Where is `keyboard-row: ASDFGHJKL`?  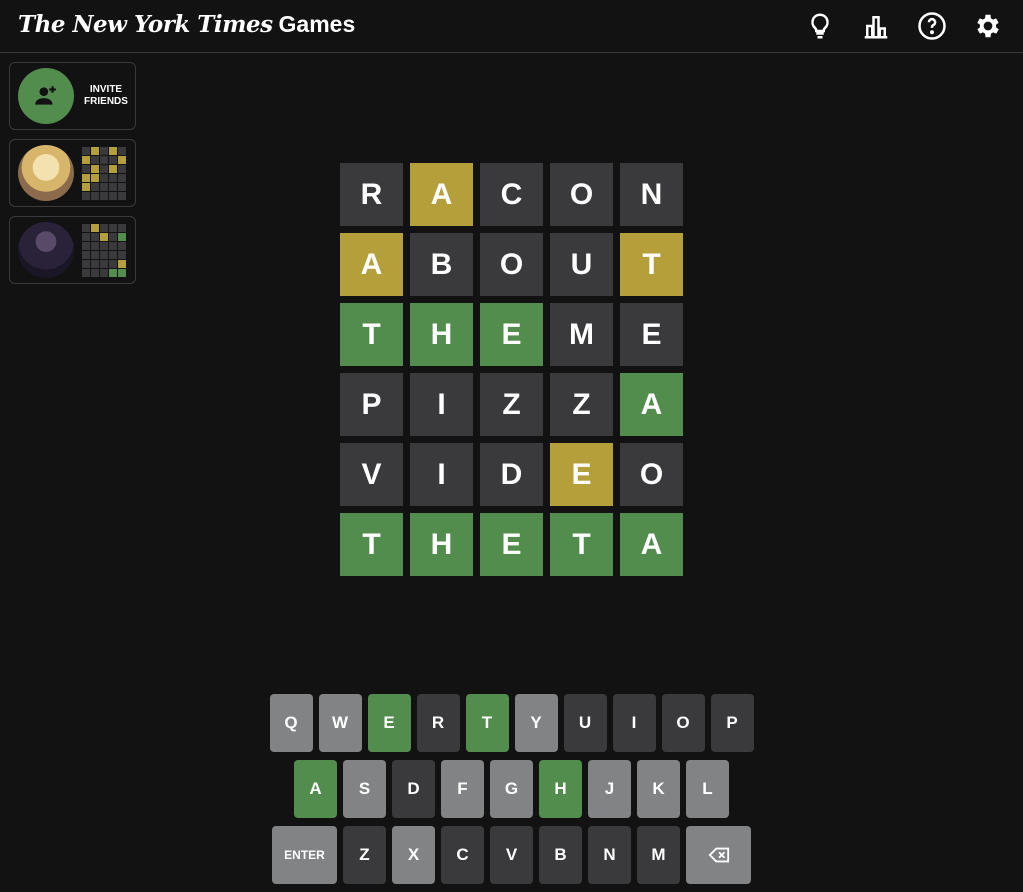
keyboard-row: ASDFGHJKL is located at coordinates (511, 789).